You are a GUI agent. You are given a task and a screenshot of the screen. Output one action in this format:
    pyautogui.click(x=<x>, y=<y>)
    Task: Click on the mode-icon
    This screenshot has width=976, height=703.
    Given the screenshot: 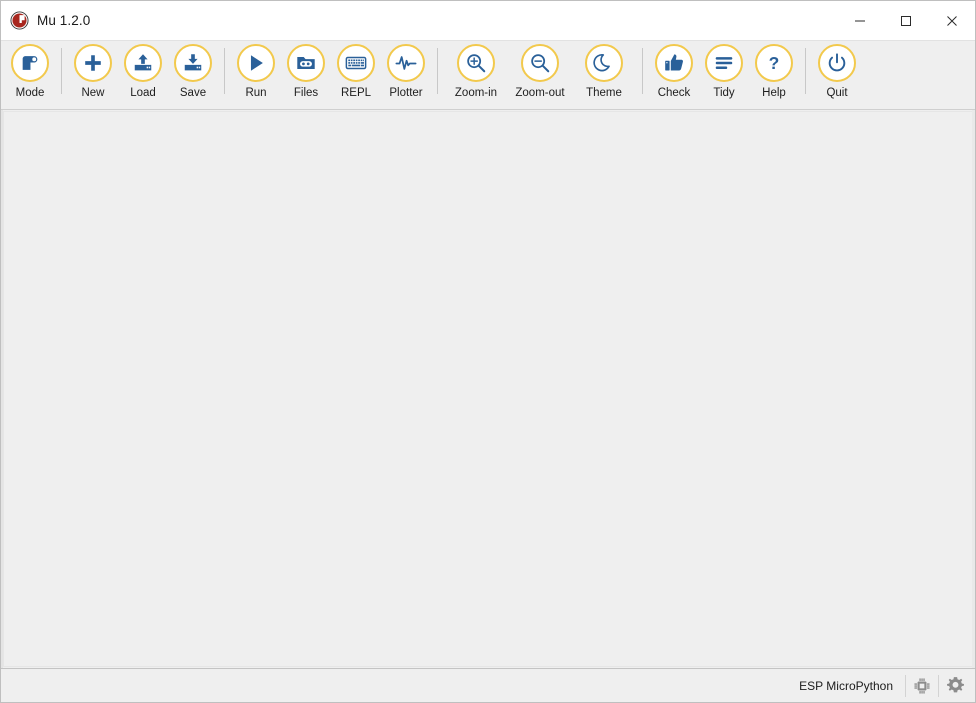 What is the action you would take?
    pyautogui.click(x=30, y=63)
    